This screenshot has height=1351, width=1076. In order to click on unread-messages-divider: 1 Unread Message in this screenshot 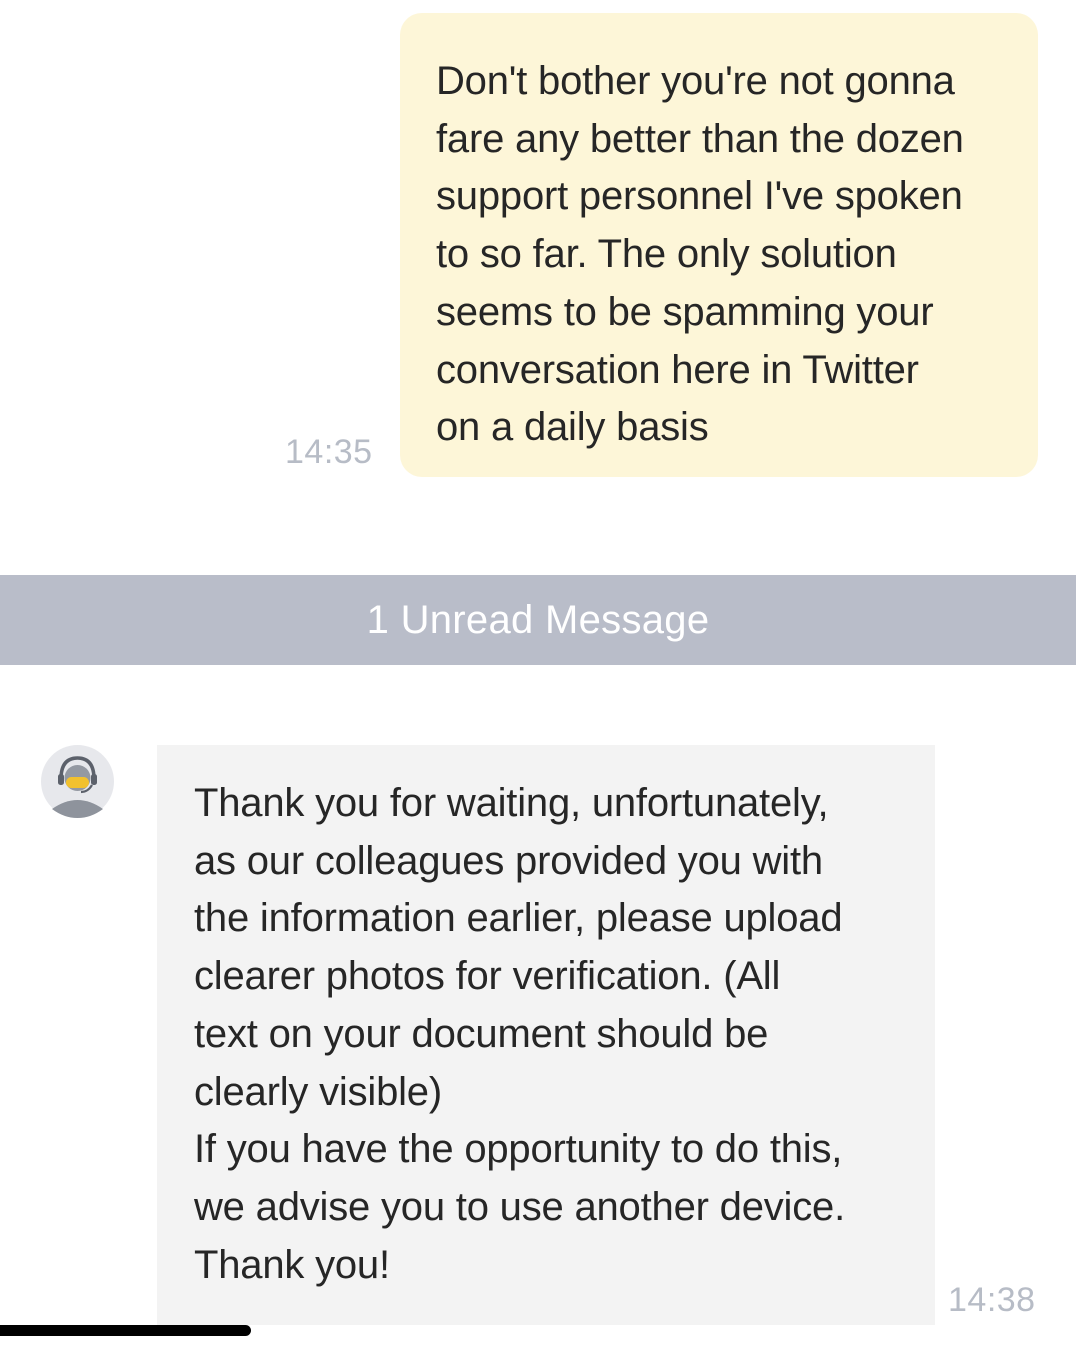, I will do `click(538, 620)`.